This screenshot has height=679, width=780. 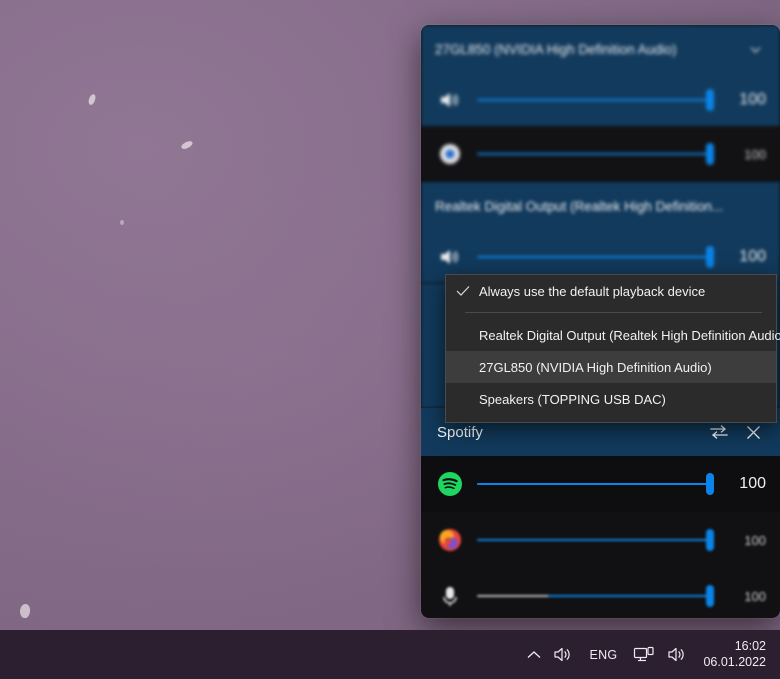 I want to click on menu-item-27gl850-nvidia: 27GL850 (NVIDIA High Definition Audio), so click(x=611, y=367).